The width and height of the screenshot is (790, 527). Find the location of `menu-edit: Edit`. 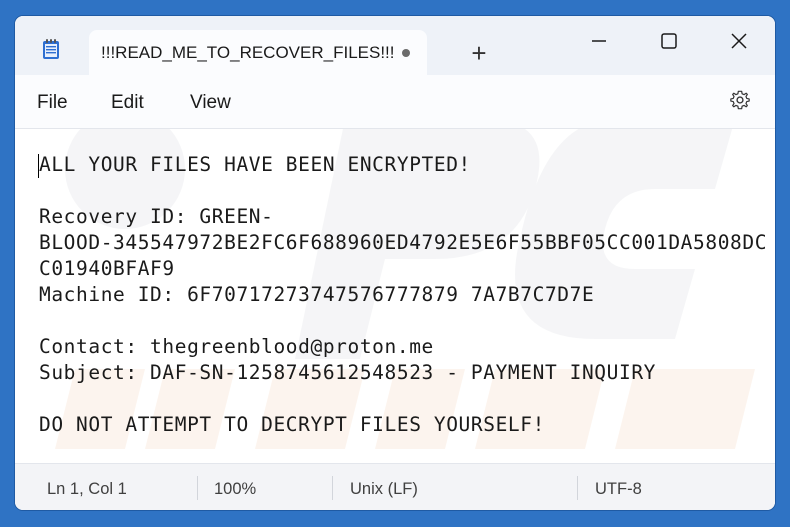

menu-edit: Edit is located at coordinates (127, 103).